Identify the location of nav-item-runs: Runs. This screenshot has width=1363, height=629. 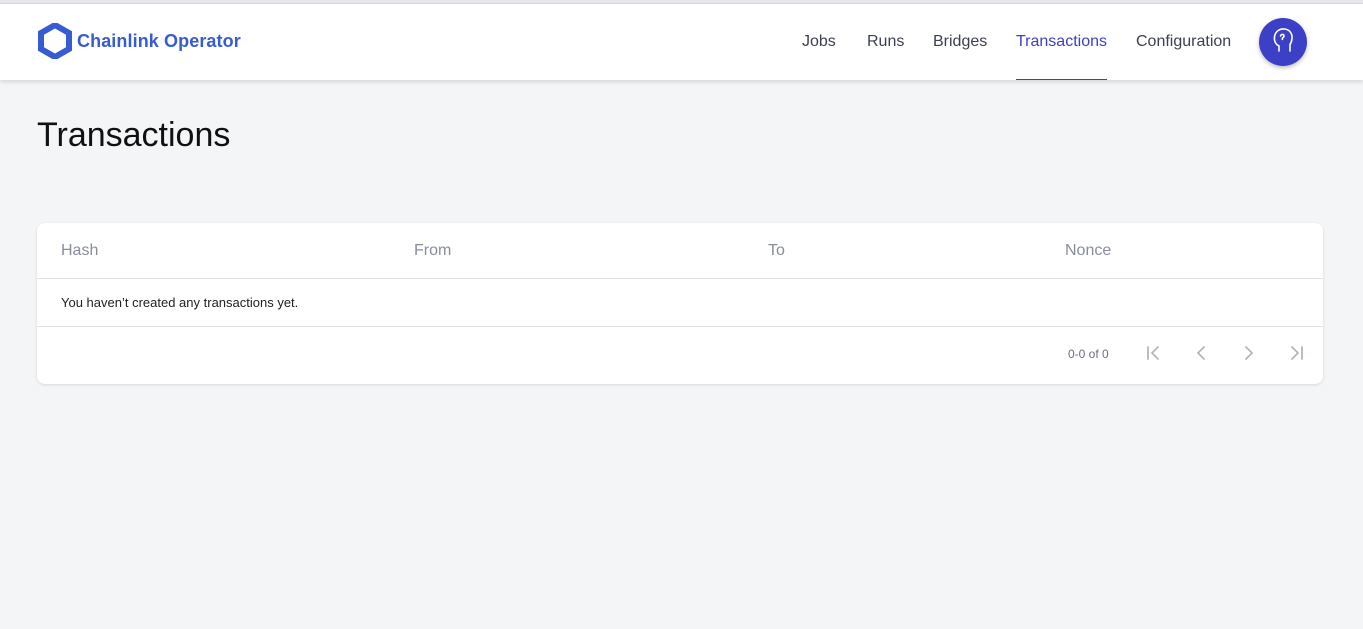
(885, 42).